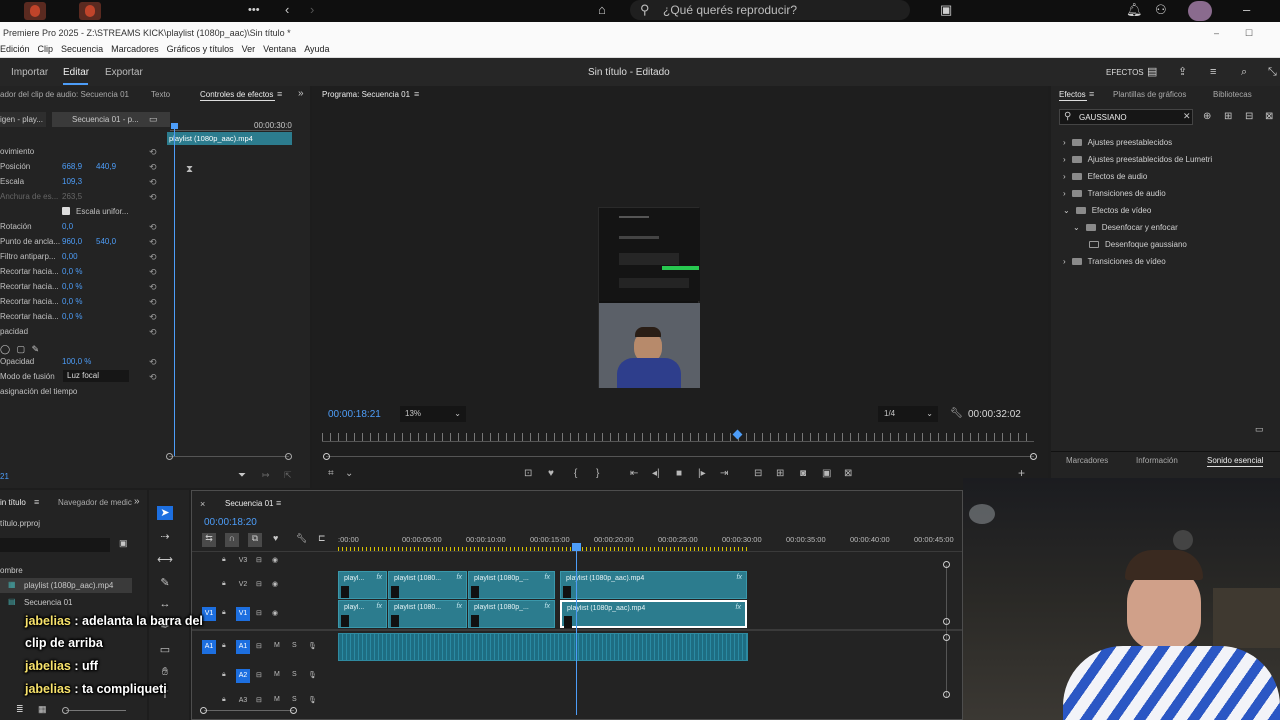 This screenshot has height=720, width=1280. What do you see at coordinates (229, 456) in the screenshot?
I see `zoom-scroll` at bounding box center [229, 456].